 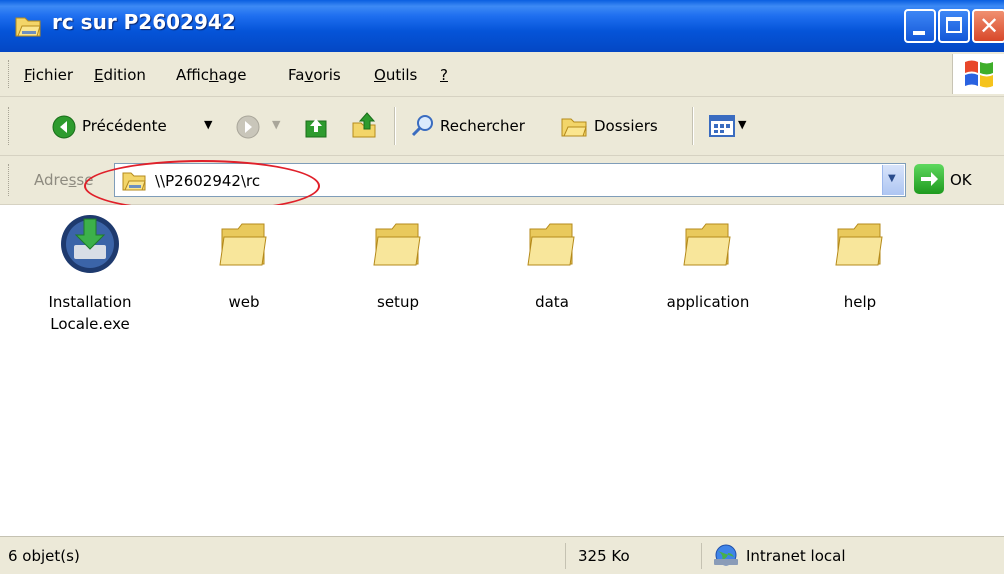 What do you see at coordinates (574, 127) in the screenshot?
I see `folders-icon` at bounding box center [574, 127].